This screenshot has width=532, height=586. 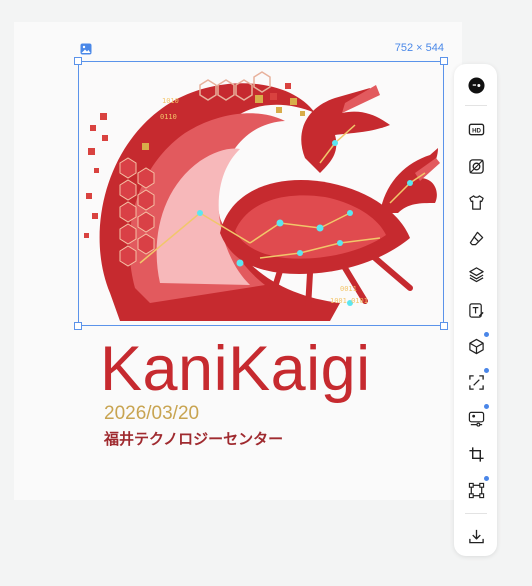 I want to click on image-icon, so click(x=86, y=49).